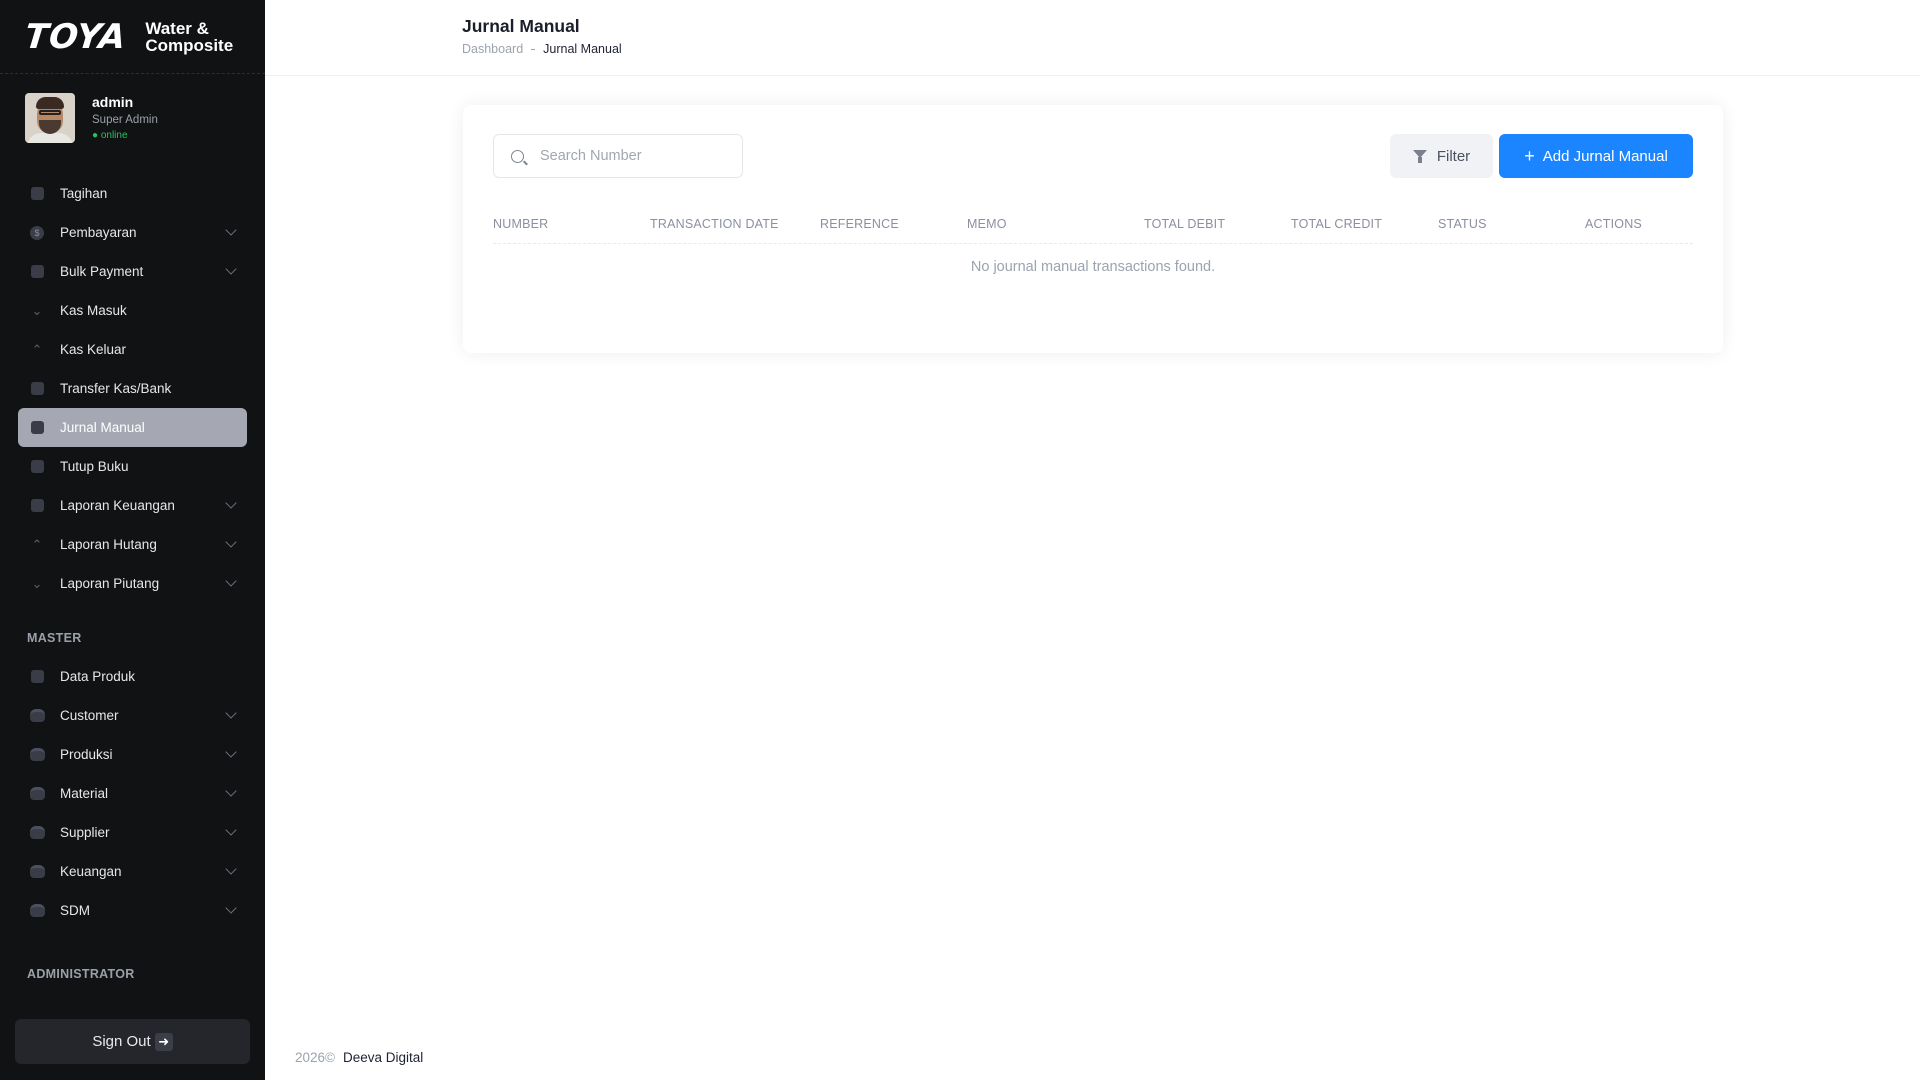  What do you see at coordinates (75, 36) in the screenshot?
I see `brand-logo: TOYA` at bounding box center [75, 36].